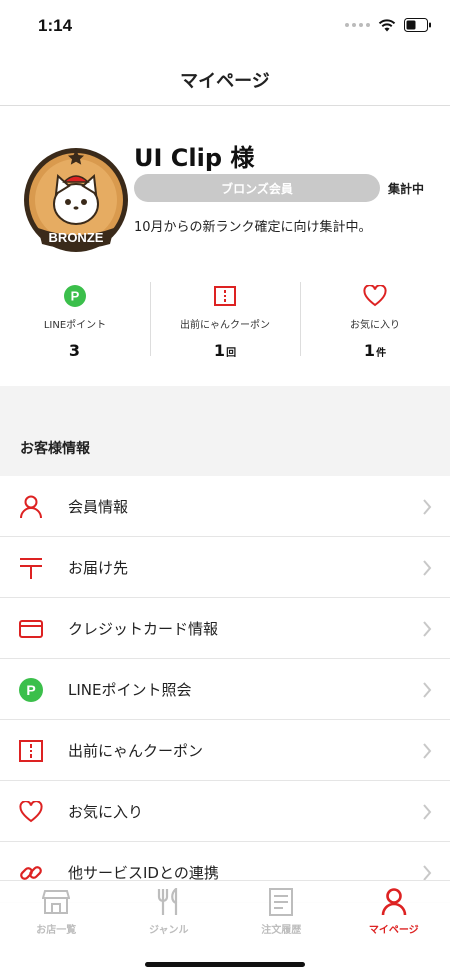 This screenshot has width=450, height=974. What do you see at coordinates (406, 189) in the screenshot?
I see `rank-status: 集計中` at bounding box center [406, 189].